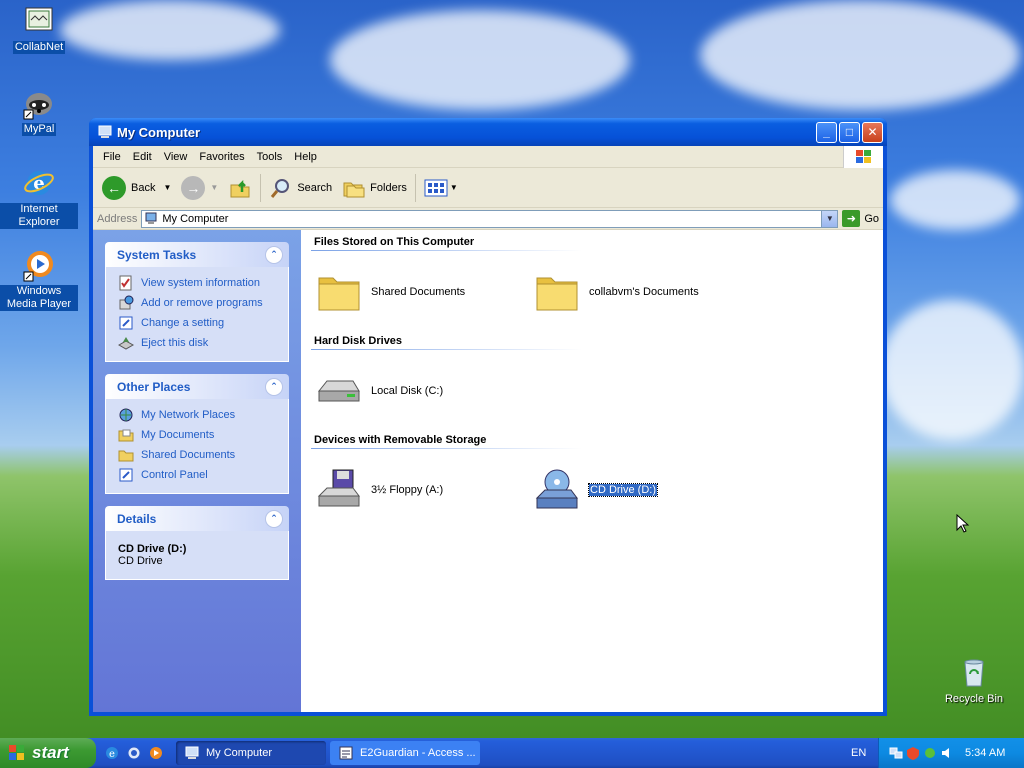 The height and width of the screenshot is (768, 1024). I want to click on volume-icon, so click(947, 753).